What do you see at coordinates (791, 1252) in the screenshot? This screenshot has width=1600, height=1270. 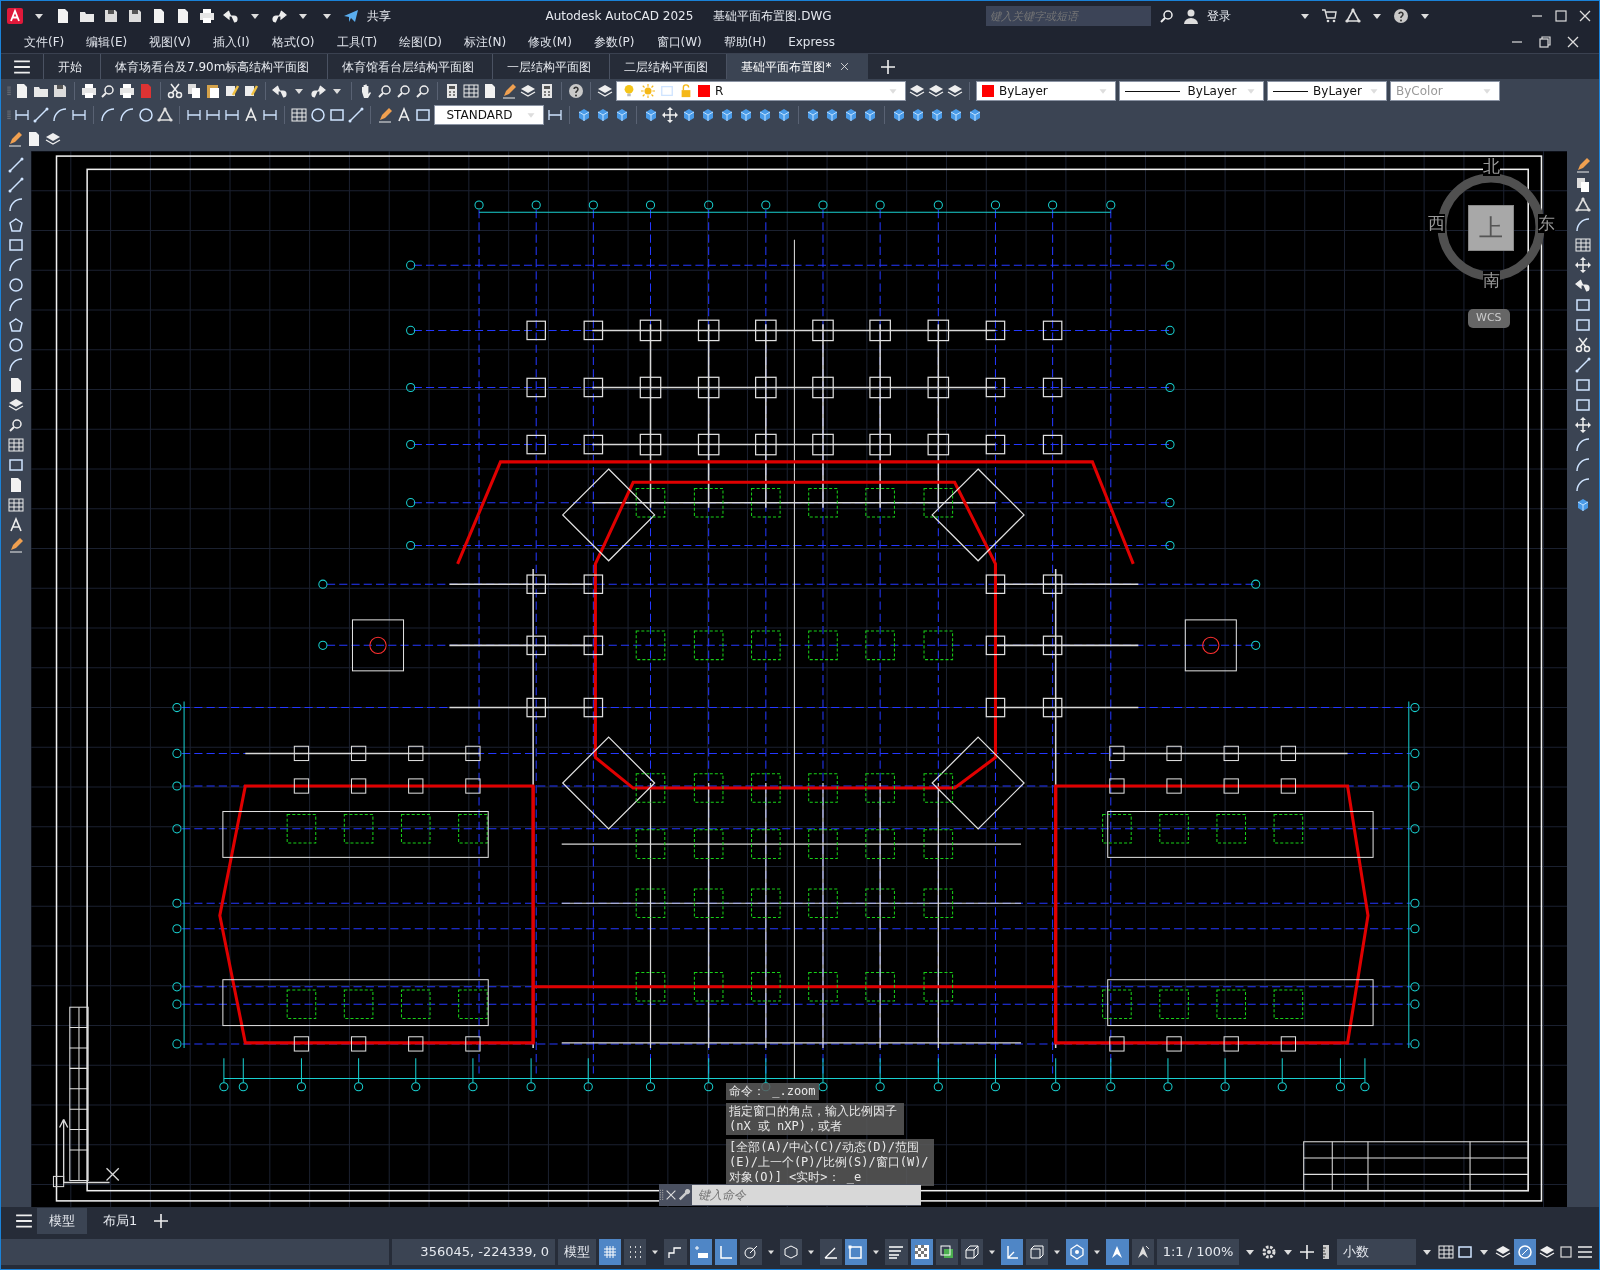 I see `isometric-toggle` at bounding box center [791, 1252].